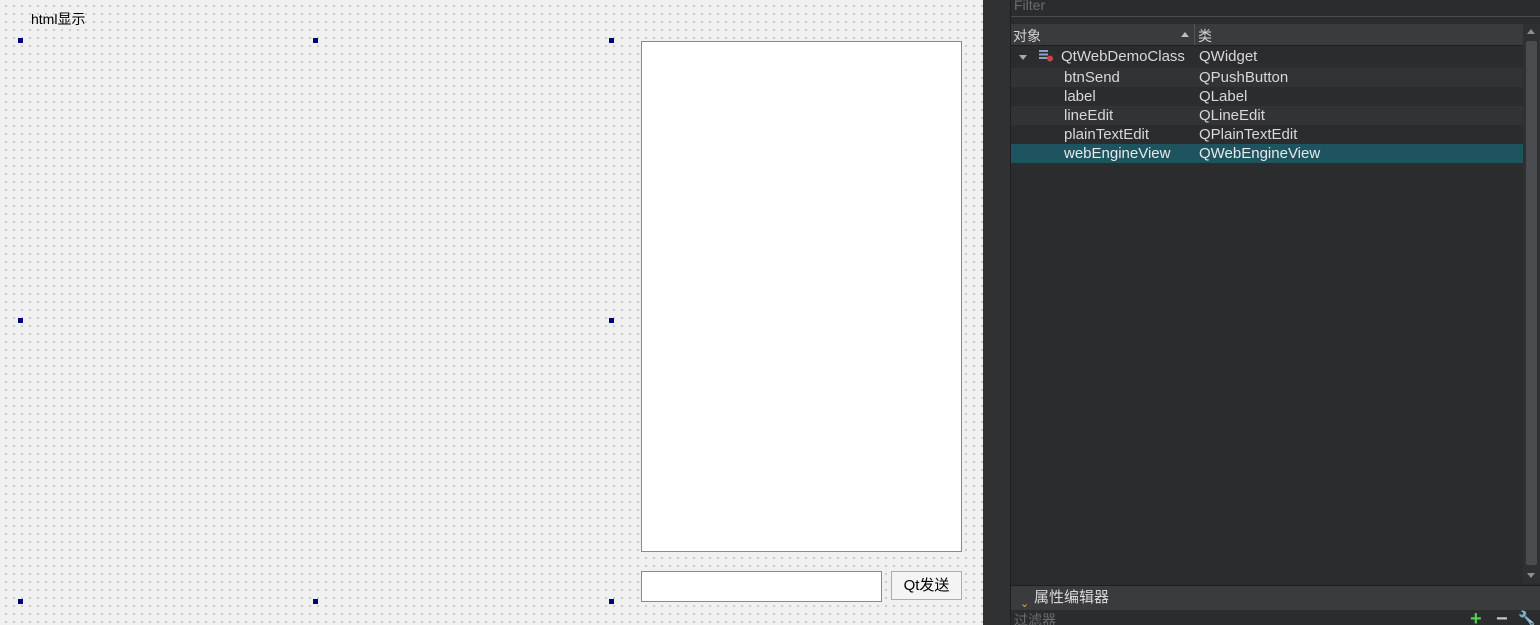 This screenshot has height=625, width=1540. I want to click on resize-handle-top-left, so click(20, 40).